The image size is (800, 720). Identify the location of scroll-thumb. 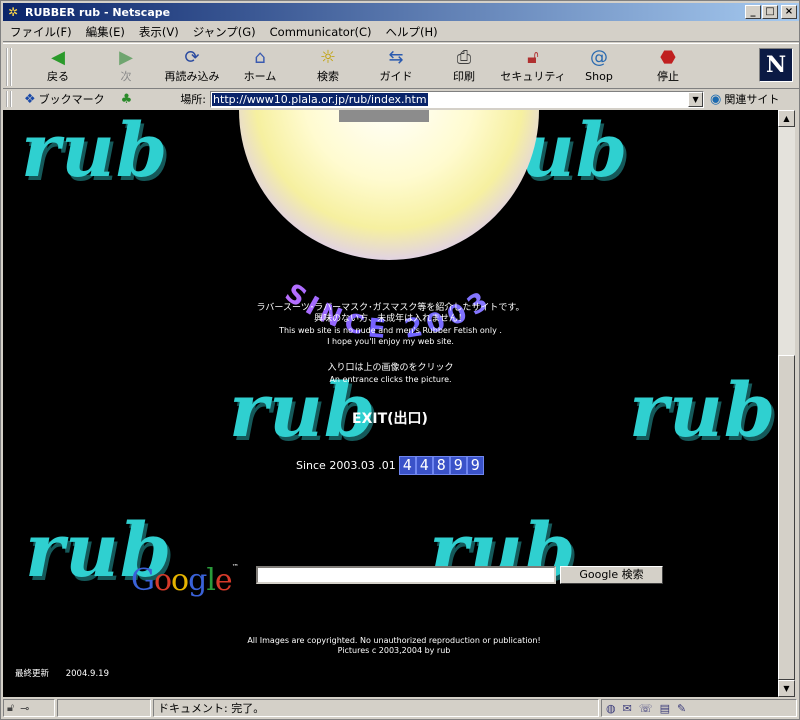
(786, 517).